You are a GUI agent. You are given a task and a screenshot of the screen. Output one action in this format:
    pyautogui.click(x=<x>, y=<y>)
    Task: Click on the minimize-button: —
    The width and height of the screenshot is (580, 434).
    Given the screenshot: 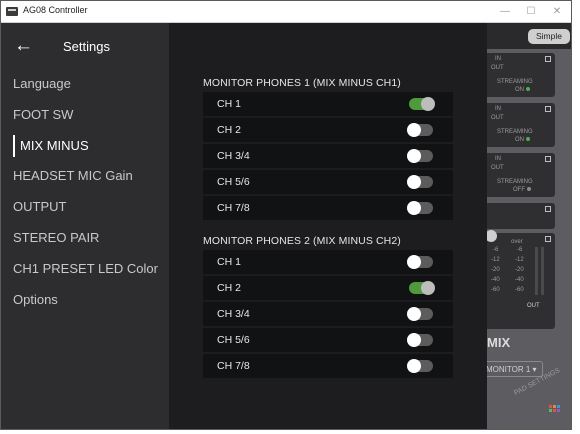 What is the action you would take?
    pyautogui.click(x=505, y=11)
    